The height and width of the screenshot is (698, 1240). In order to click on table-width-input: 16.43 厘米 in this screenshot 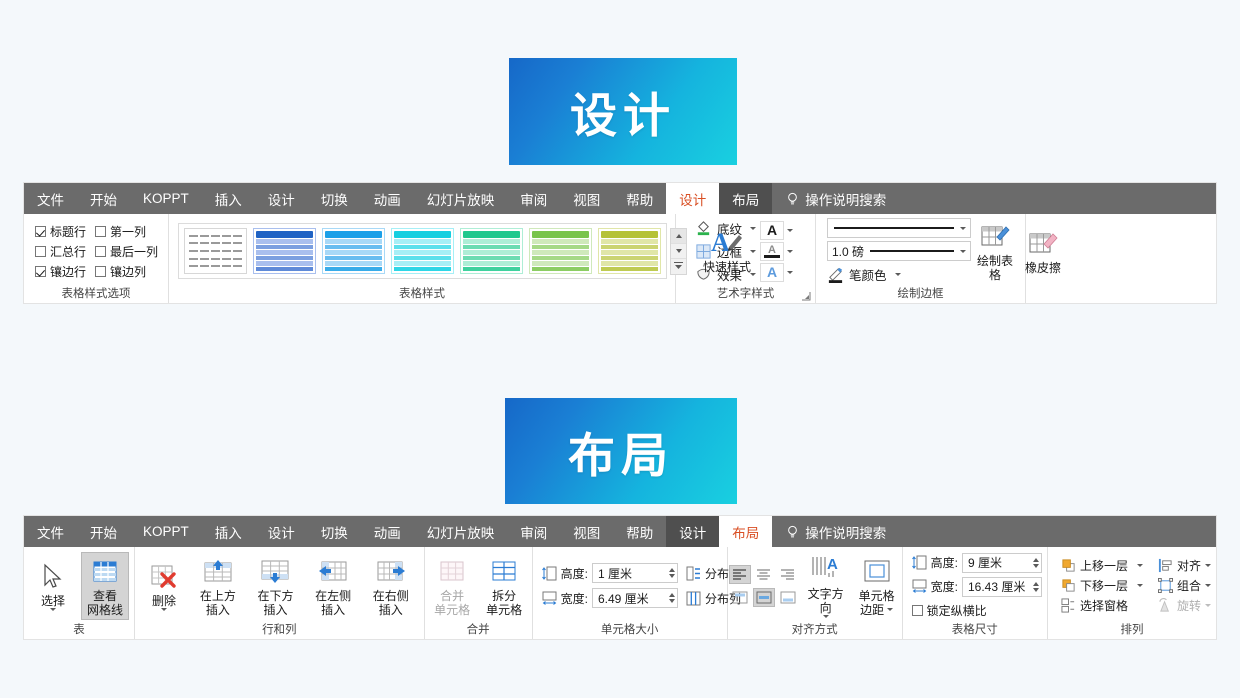, I will do `click(1001, 586)`.